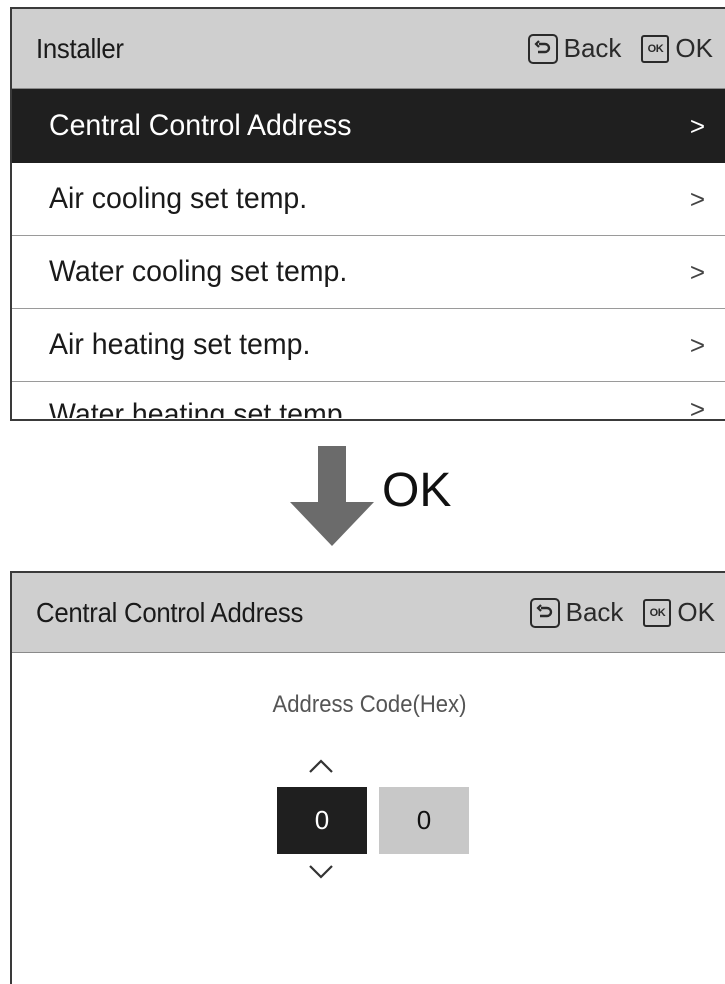  What do you see at coordinates (332, 496) in the screenshot?
I see `down-arrow-shape` at bounding box center [332, 496].